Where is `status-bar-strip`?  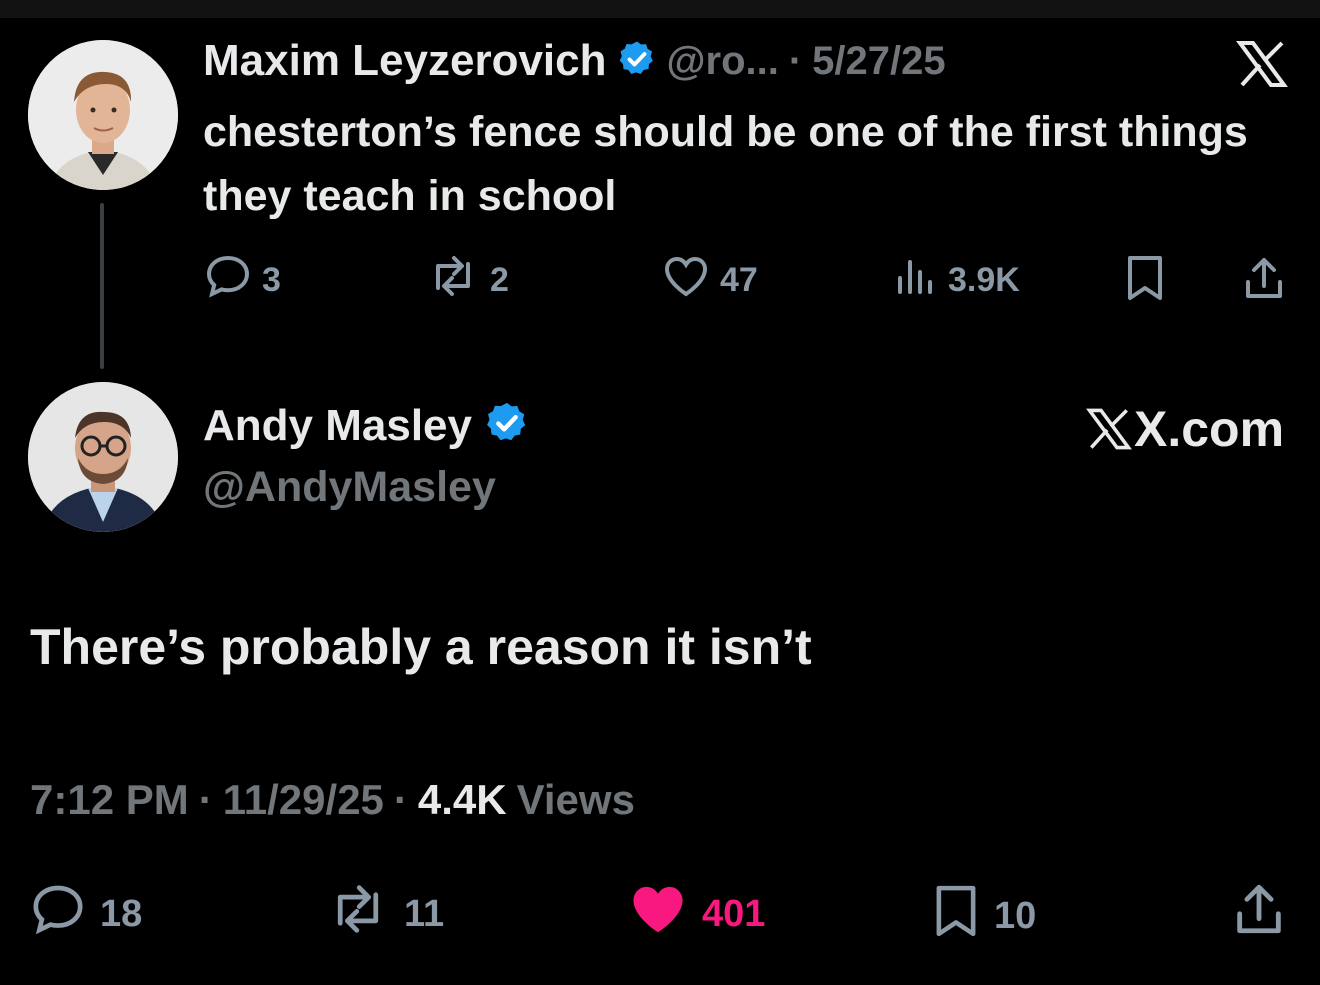 status-bar-strip is located at coordinates (660, 9).